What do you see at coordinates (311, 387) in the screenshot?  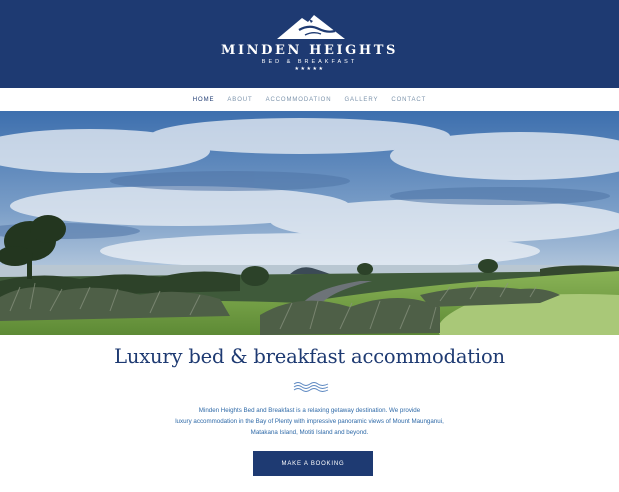 I see `wave-divider-icon` at bounding box center [311, 387].